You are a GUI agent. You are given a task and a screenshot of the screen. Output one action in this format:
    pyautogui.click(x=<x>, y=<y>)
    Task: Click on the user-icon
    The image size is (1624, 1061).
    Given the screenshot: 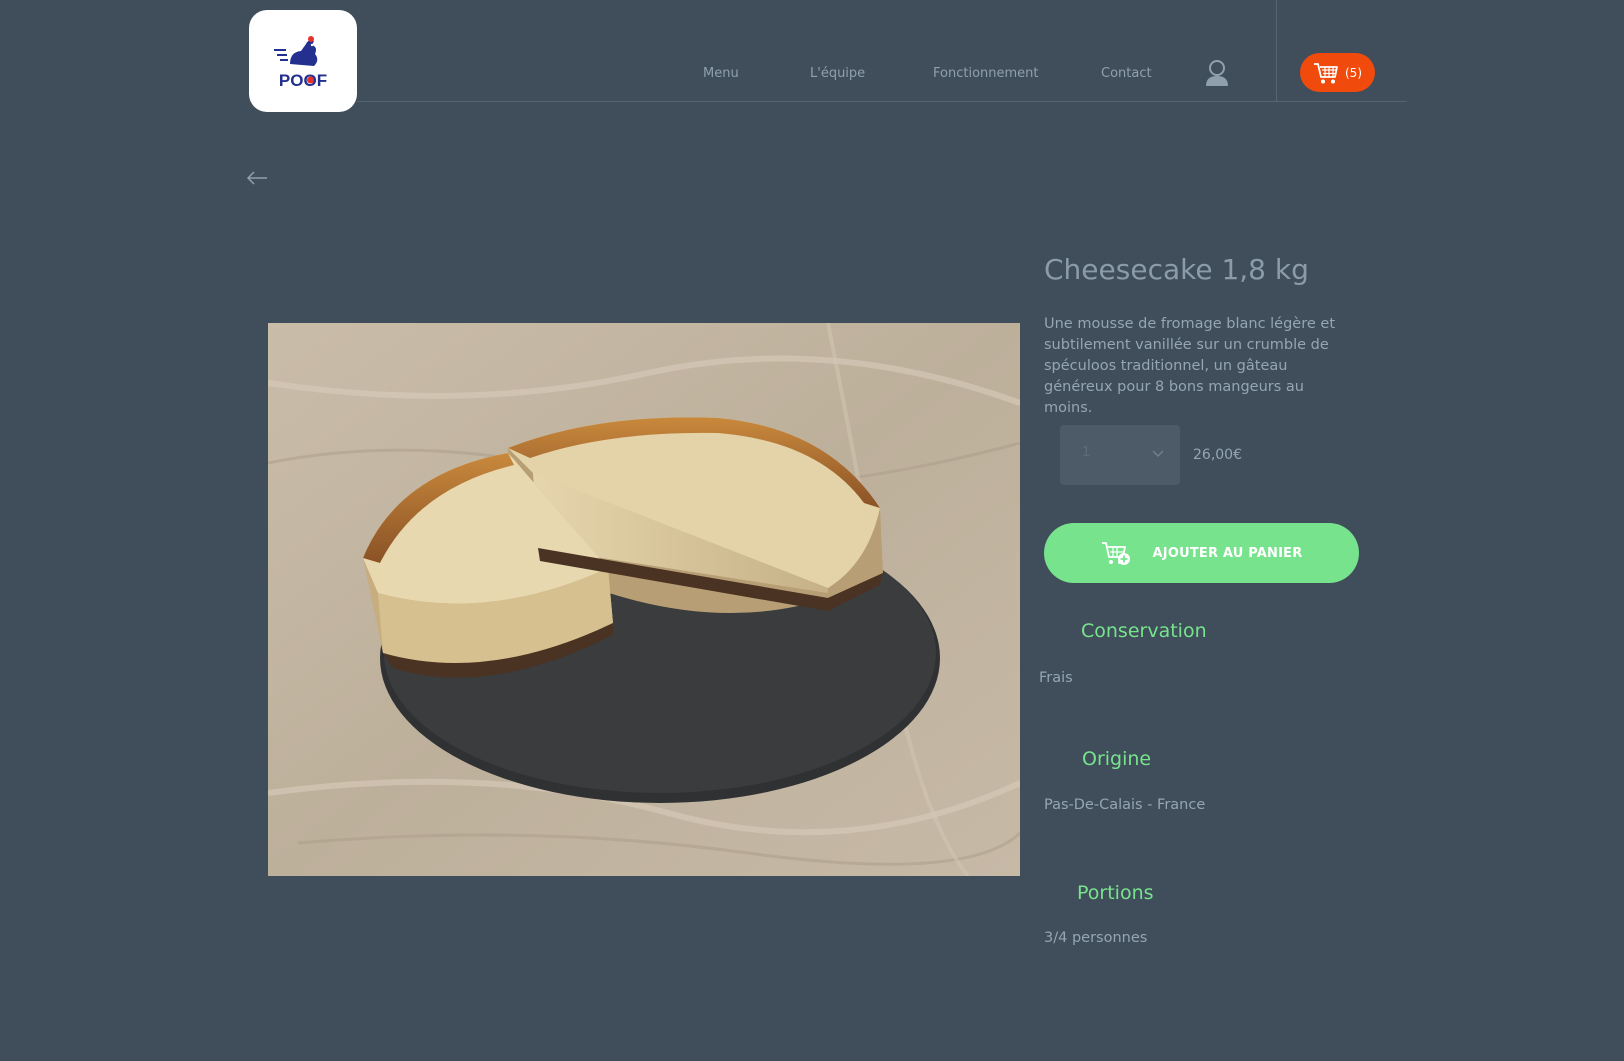 What is the action you would take?
    pyautogui.click(x=1217, y=73)
    